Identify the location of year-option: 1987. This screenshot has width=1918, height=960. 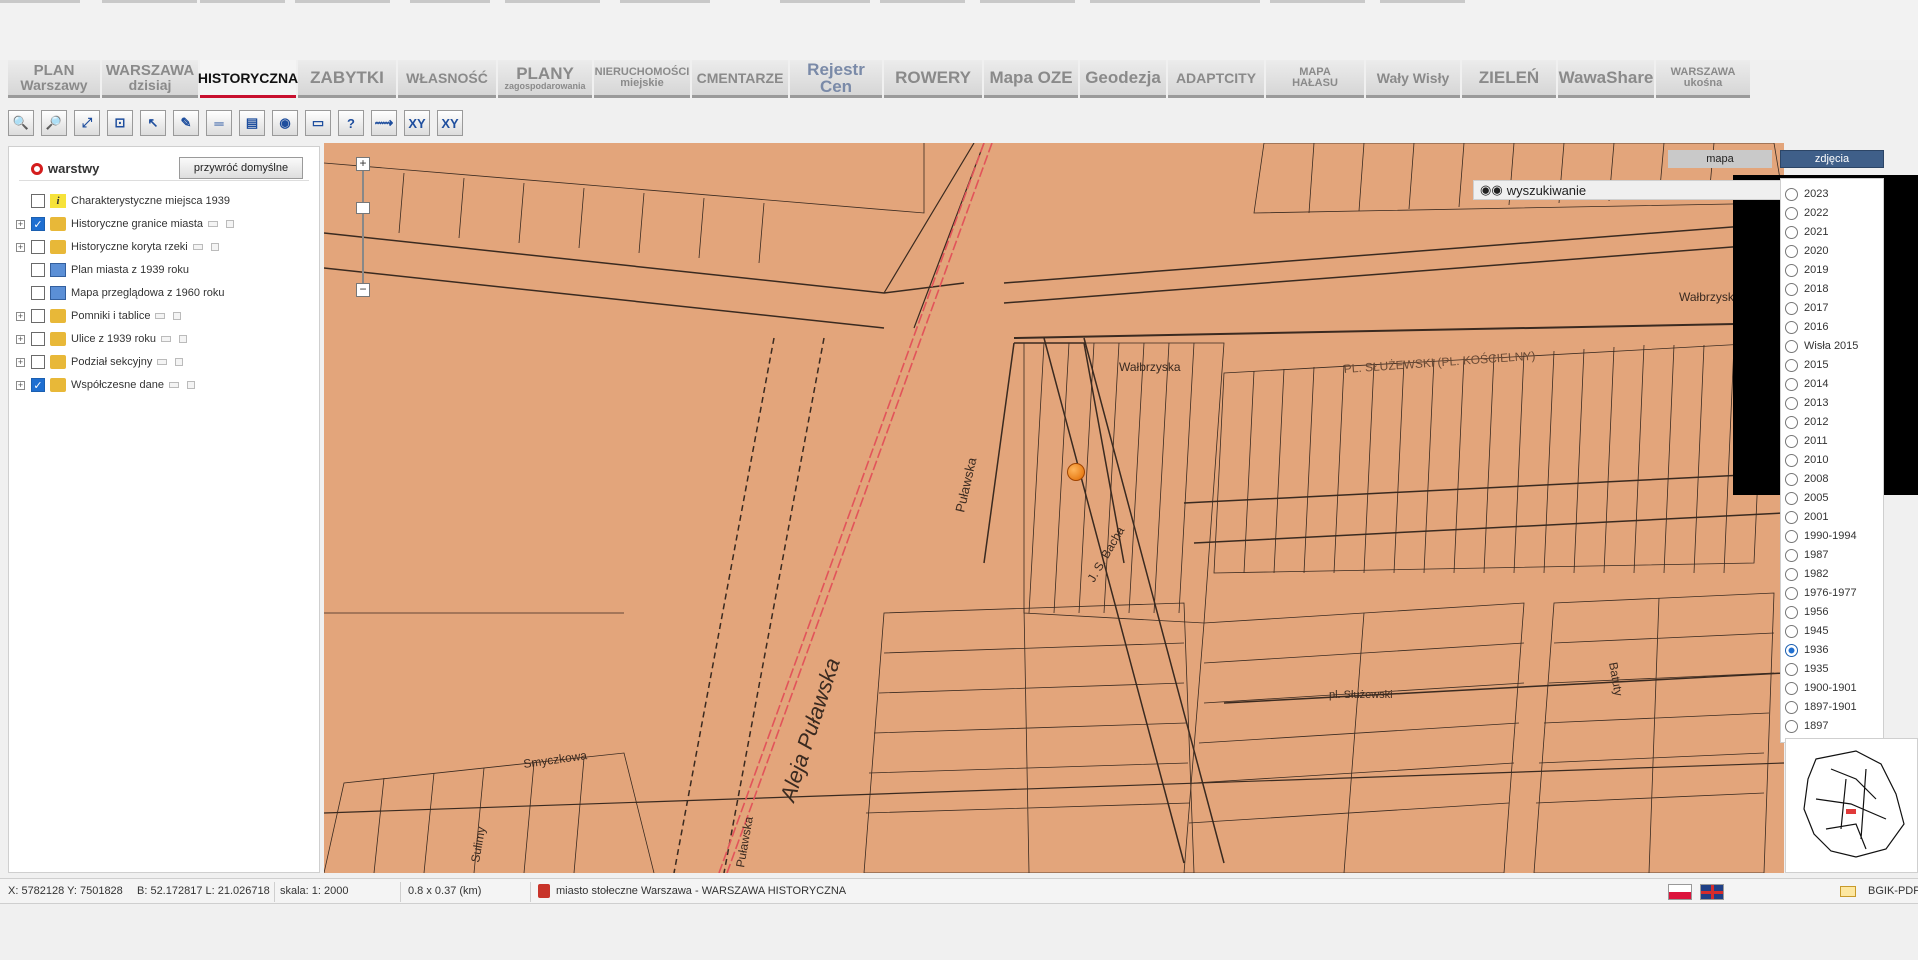
(1806, 555).